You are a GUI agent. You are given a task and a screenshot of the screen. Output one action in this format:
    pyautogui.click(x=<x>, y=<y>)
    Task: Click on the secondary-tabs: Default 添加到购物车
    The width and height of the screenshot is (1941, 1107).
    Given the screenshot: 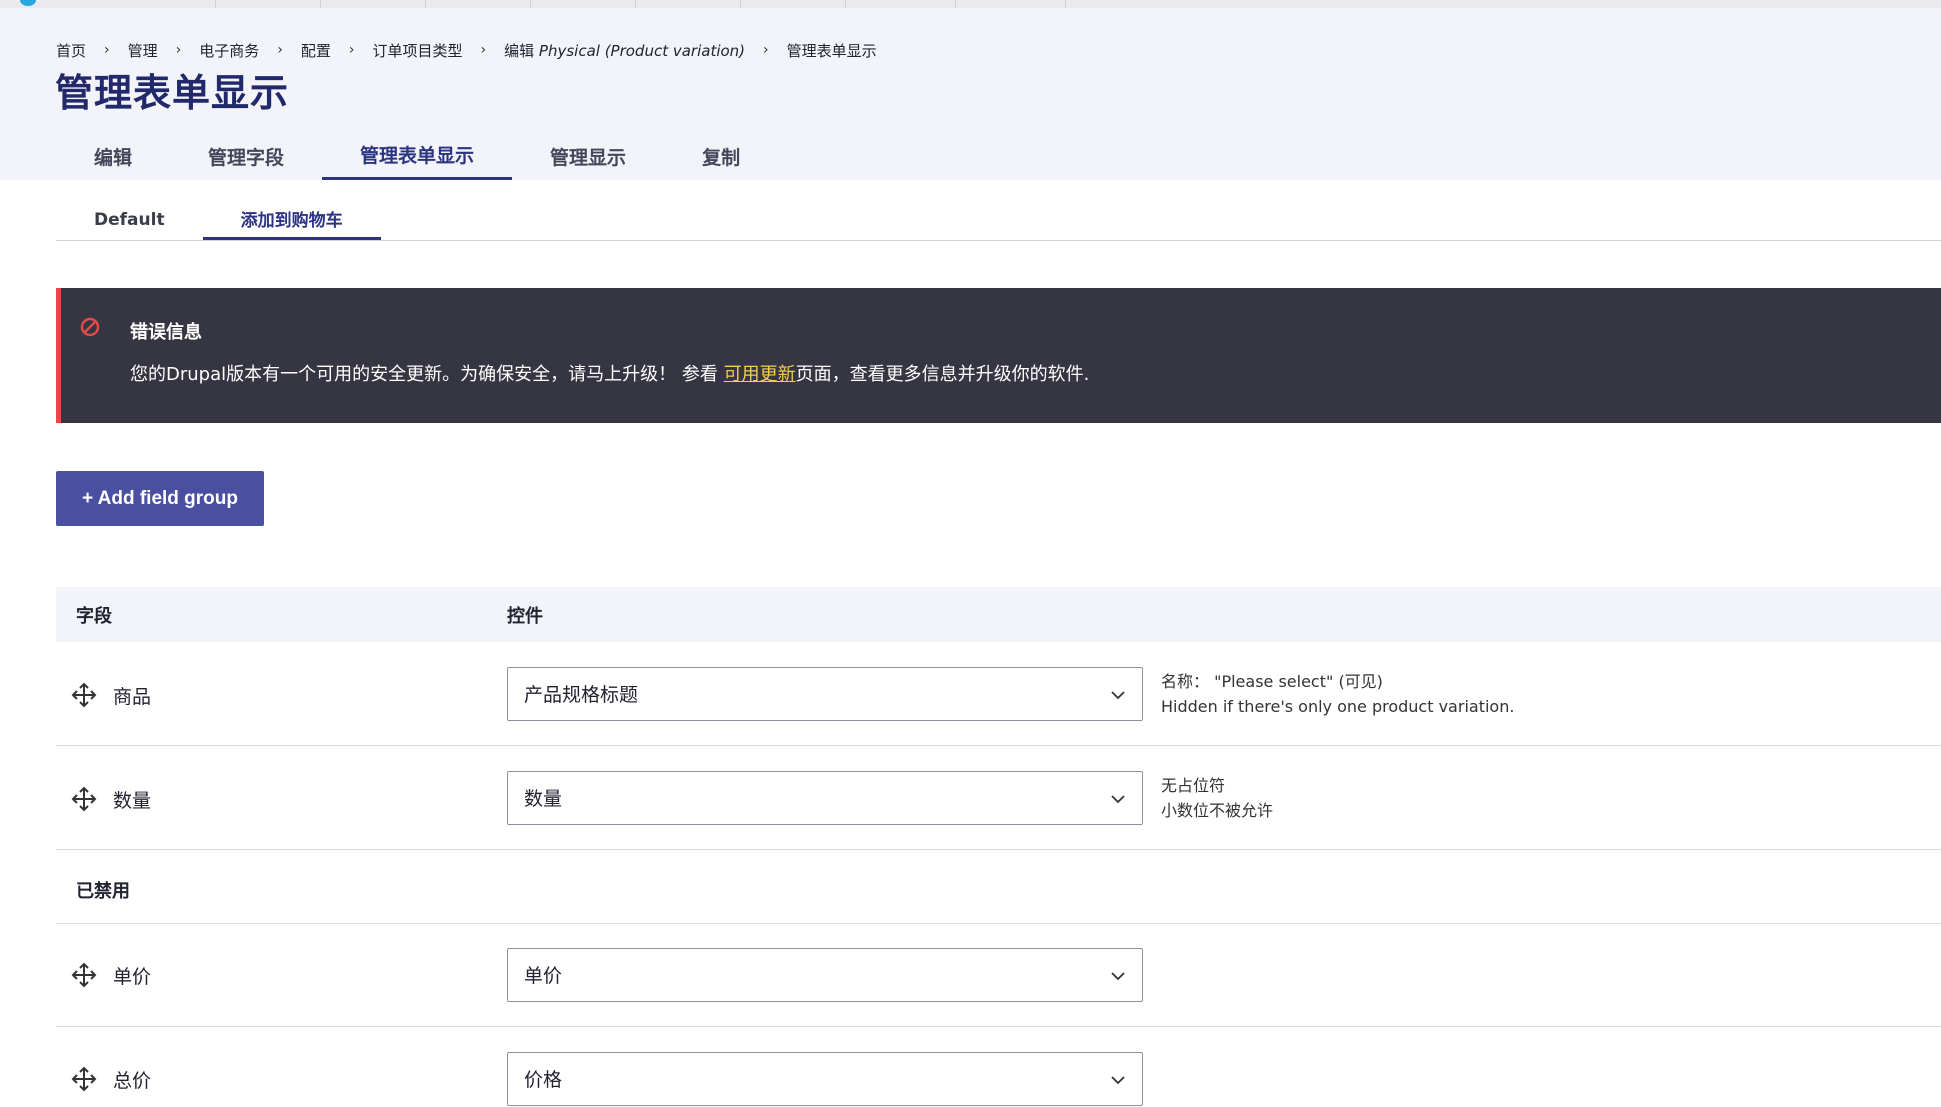 What is the action you would take?
    pyautogui.click(x=218, y=219)
    